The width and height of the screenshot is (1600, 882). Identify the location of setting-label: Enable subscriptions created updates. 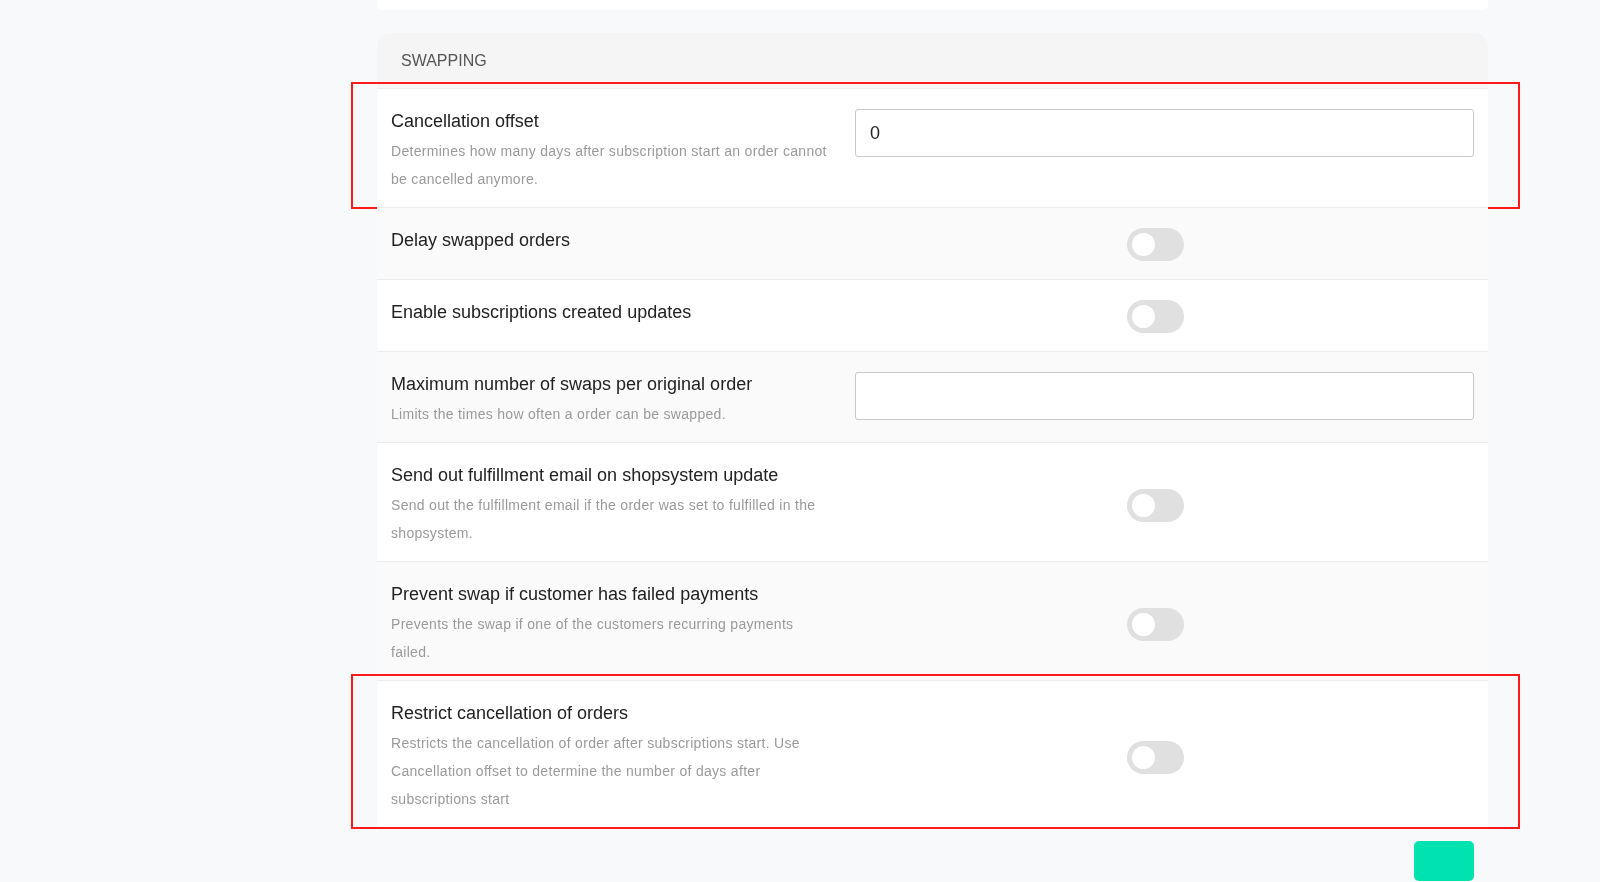
(542, 312).